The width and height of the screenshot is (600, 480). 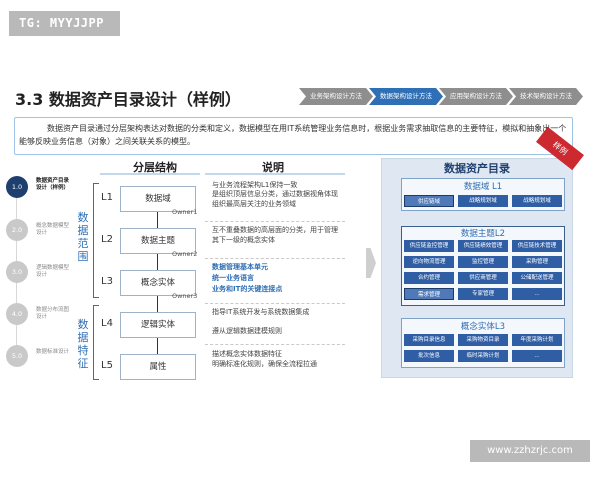 What do you see at coordinates (546, 96) in the screenshot?
I see `tab-technology-architecture: 技术架构设计方法` at bounding box center [546, 96].